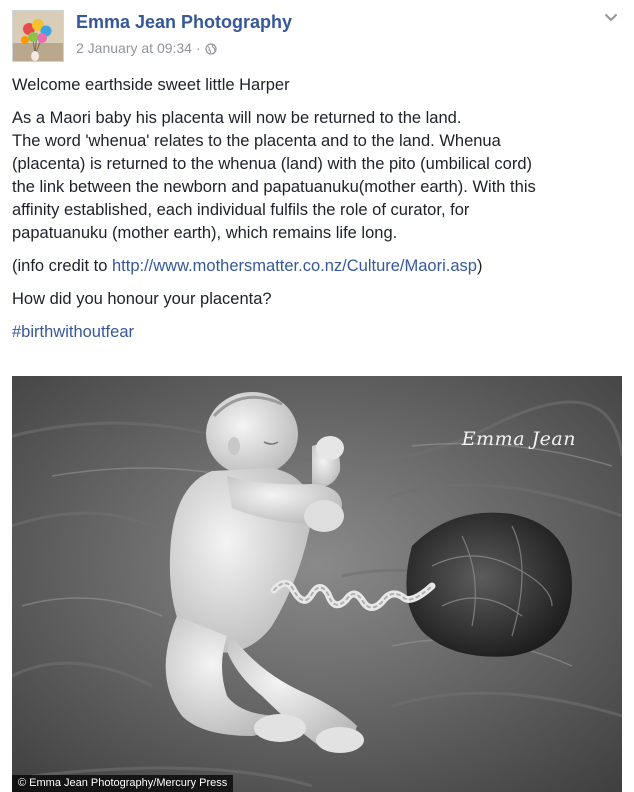 This screenshot has width=634, height=792. I want to click on chevron-down-icon, so click(611, 17).